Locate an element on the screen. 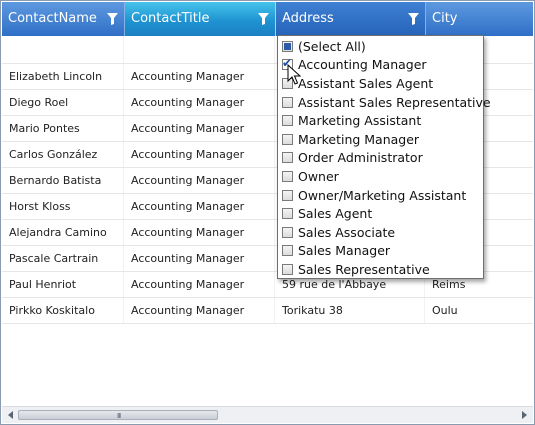  city-cell: Oulu is located at coordinates (445, 310).